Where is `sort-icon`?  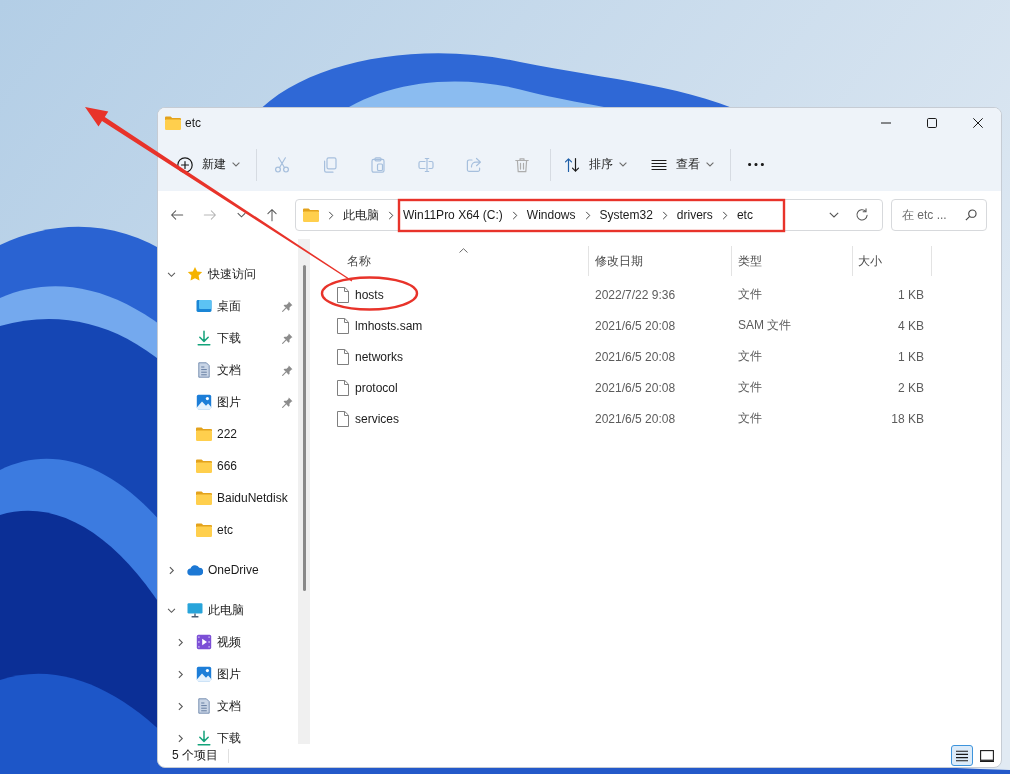 sort-icon is located at coordinates (572, 164).